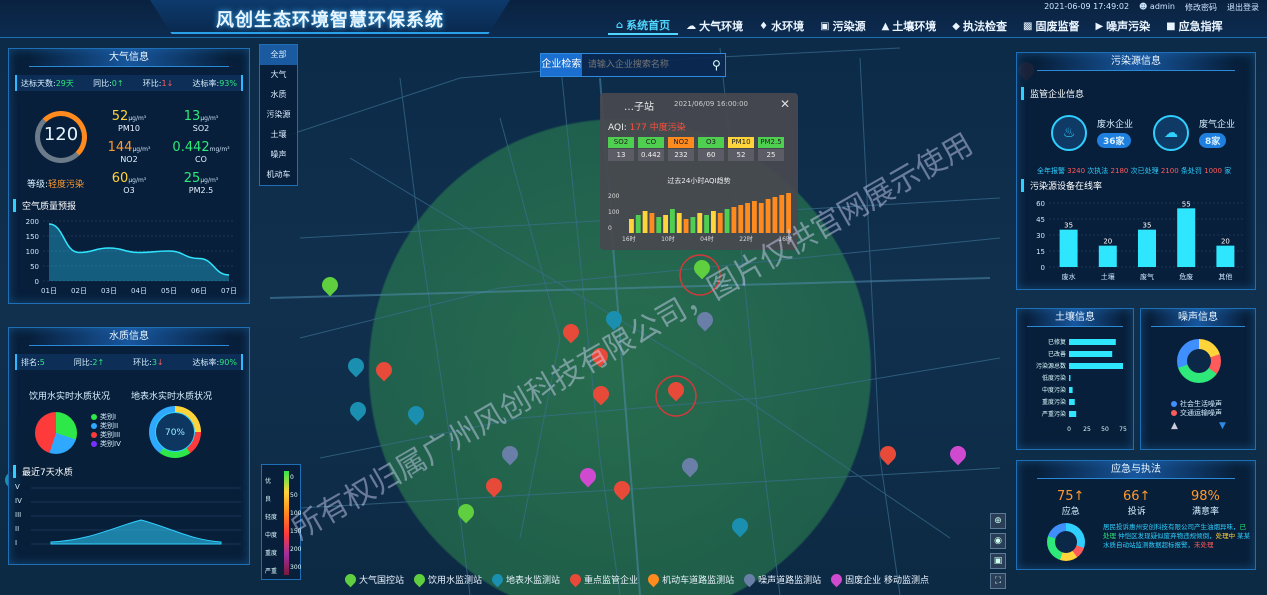  I want to click on nav-label: 大气环境, so click(721, 26).